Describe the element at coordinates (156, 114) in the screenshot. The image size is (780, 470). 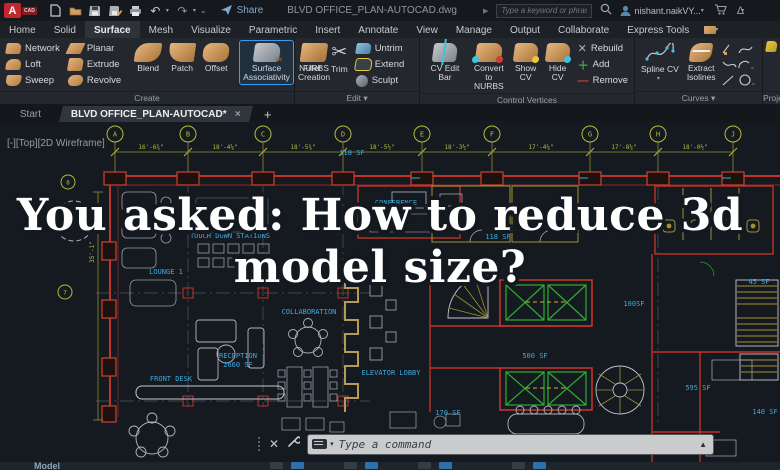
I see `drawing-tab: BLVD OFFICE_PLAN-AUTOCAD* ×` at that location.